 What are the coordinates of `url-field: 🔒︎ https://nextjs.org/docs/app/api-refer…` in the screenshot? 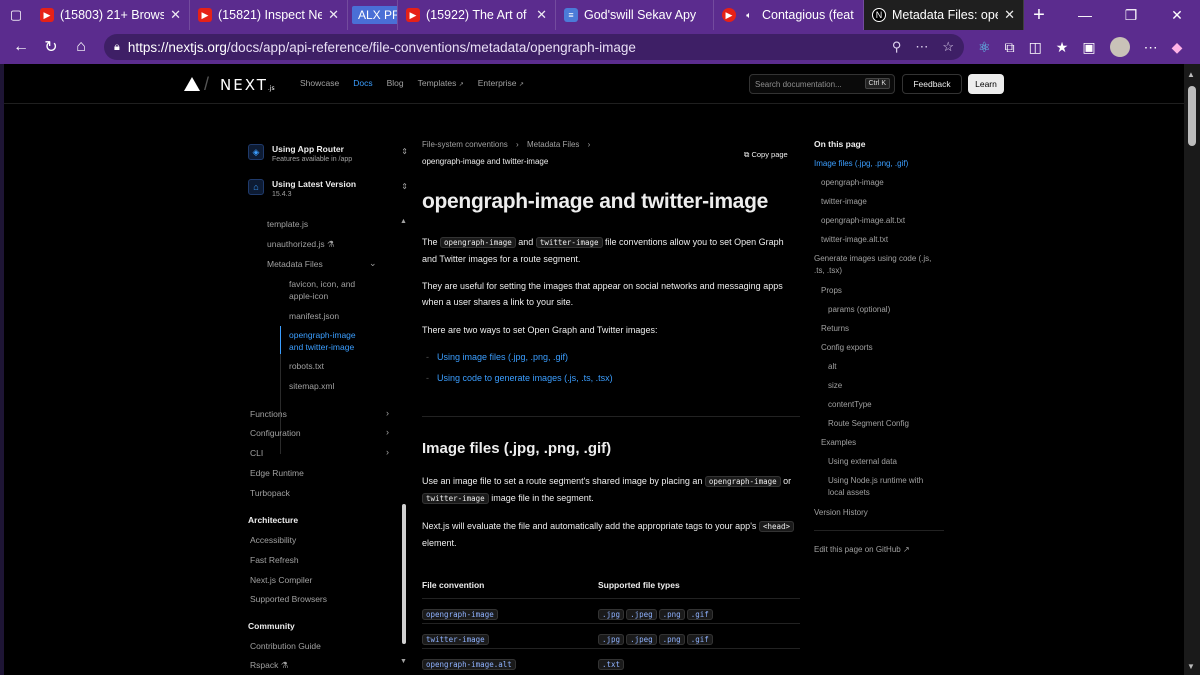 It's located at (534, 47).